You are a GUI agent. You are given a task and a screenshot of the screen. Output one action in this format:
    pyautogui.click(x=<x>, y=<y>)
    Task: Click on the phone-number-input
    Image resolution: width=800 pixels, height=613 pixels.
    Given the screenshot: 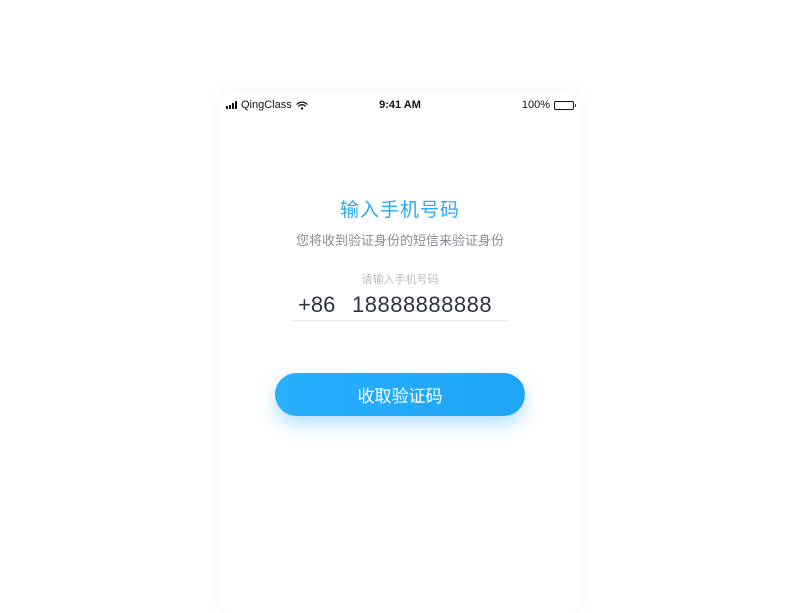 What is the action you would take?
    pyautogui.click(x=427, y=304)
    